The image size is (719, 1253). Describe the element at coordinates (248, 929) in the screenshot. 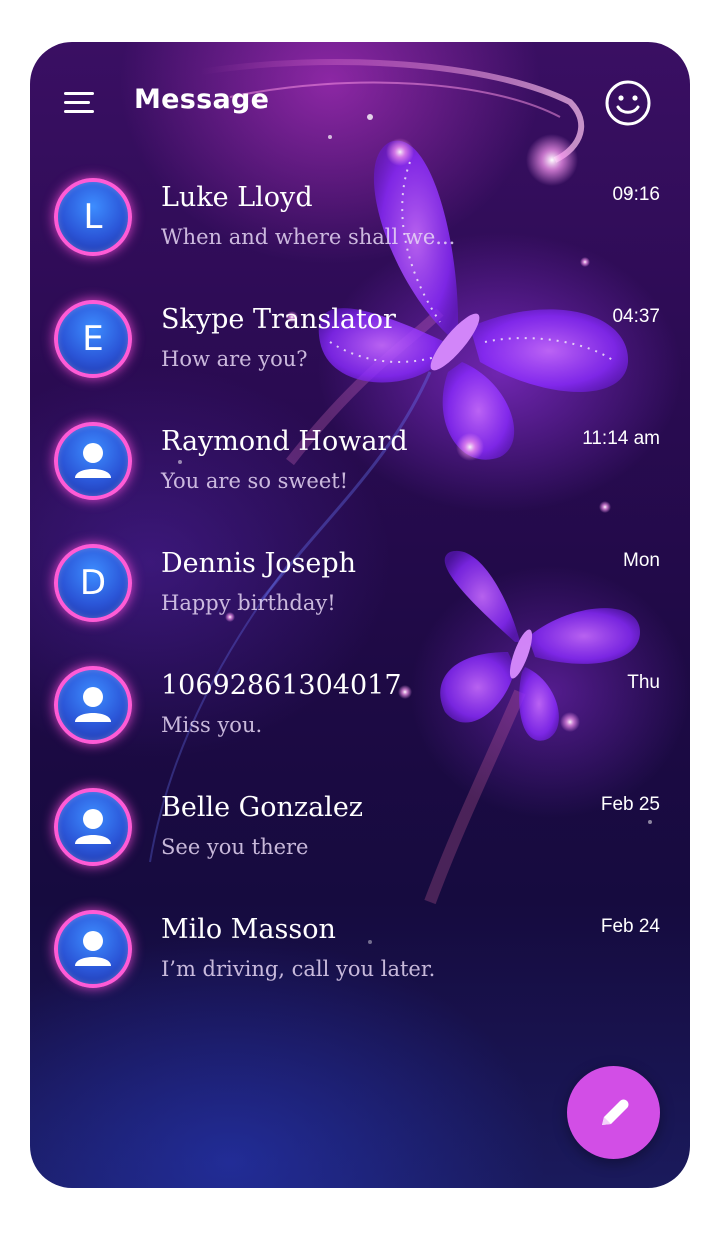

I see `contact-name: Milo Masson` at that location.